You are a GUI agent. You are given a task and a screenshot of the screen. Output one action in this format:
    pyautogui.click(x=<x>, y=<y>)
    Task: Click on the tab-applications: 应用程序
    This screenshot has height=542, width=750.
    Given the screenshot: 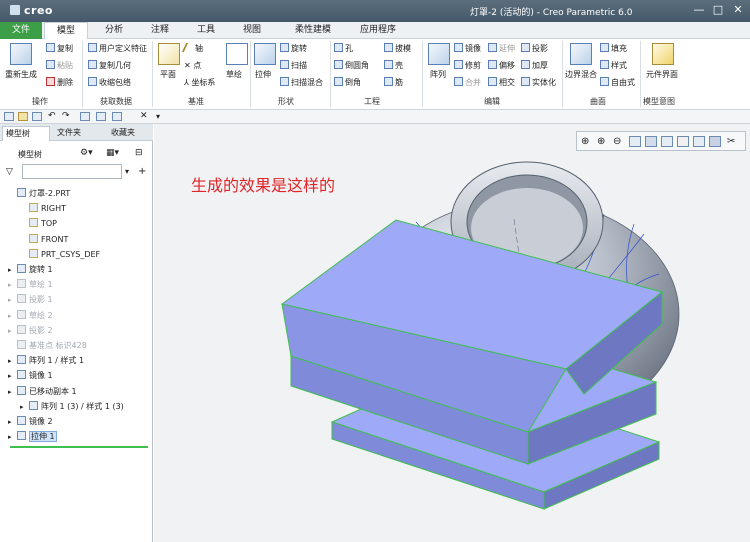 What is the action you would take?
    pyautogui.click(x=378, y=30)
    